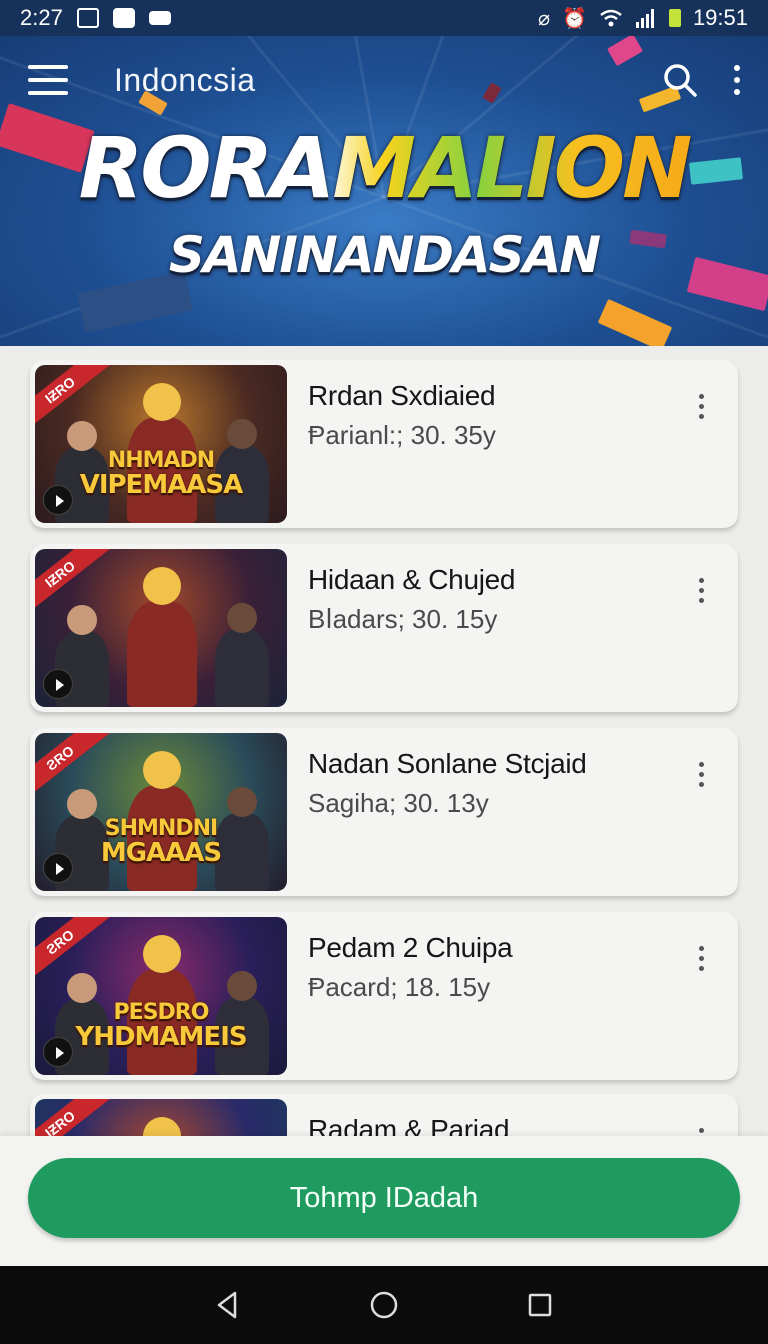 This screenshot has height=1344, width=768. I want to click on item-subtitle: Ᵽarianl:; 30. 35y, so click(402, 435).